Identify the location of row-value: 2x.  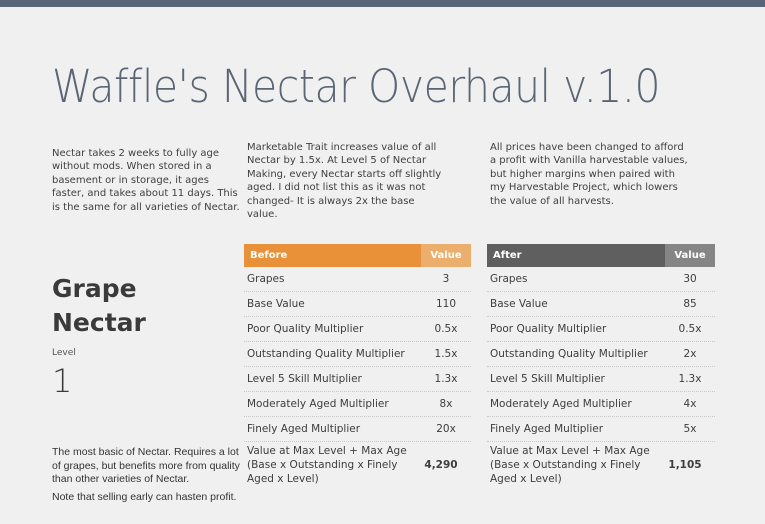
(690, 354).